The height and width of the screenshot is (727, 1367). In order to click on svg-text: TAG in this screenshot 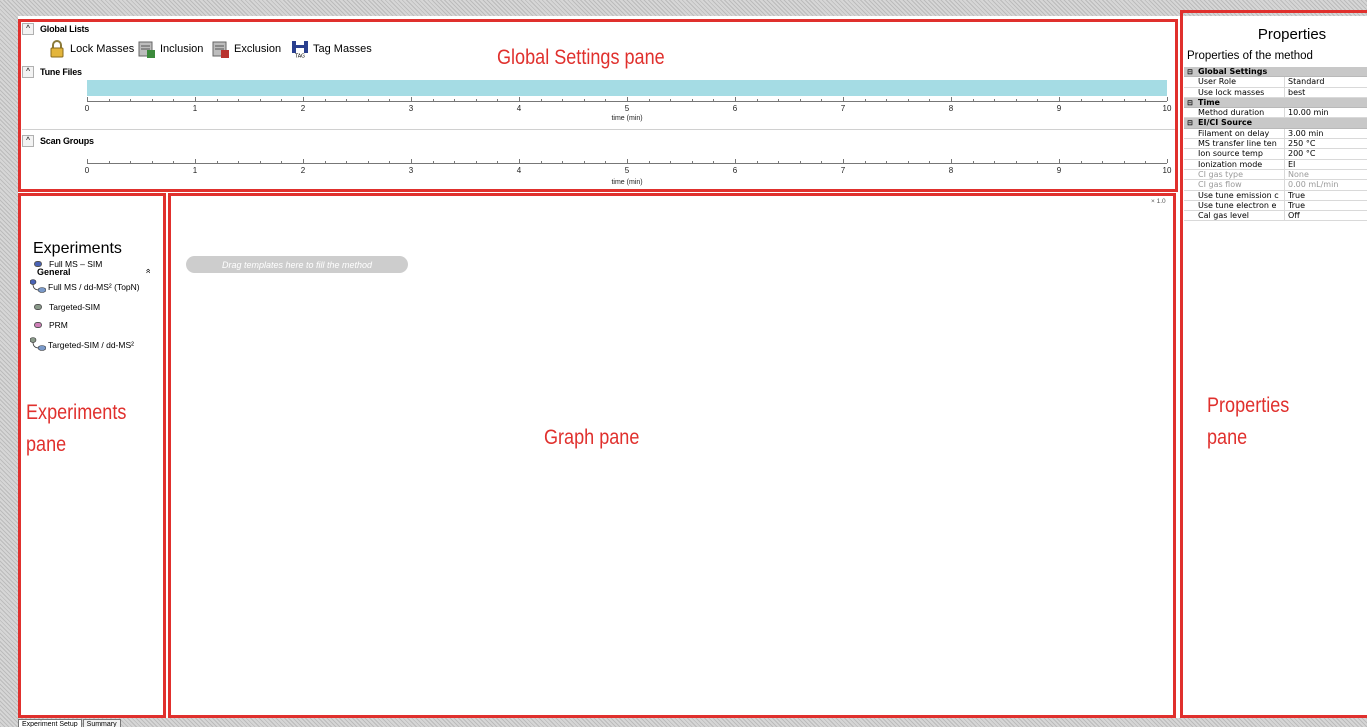, I will do `click(299, 56)`.